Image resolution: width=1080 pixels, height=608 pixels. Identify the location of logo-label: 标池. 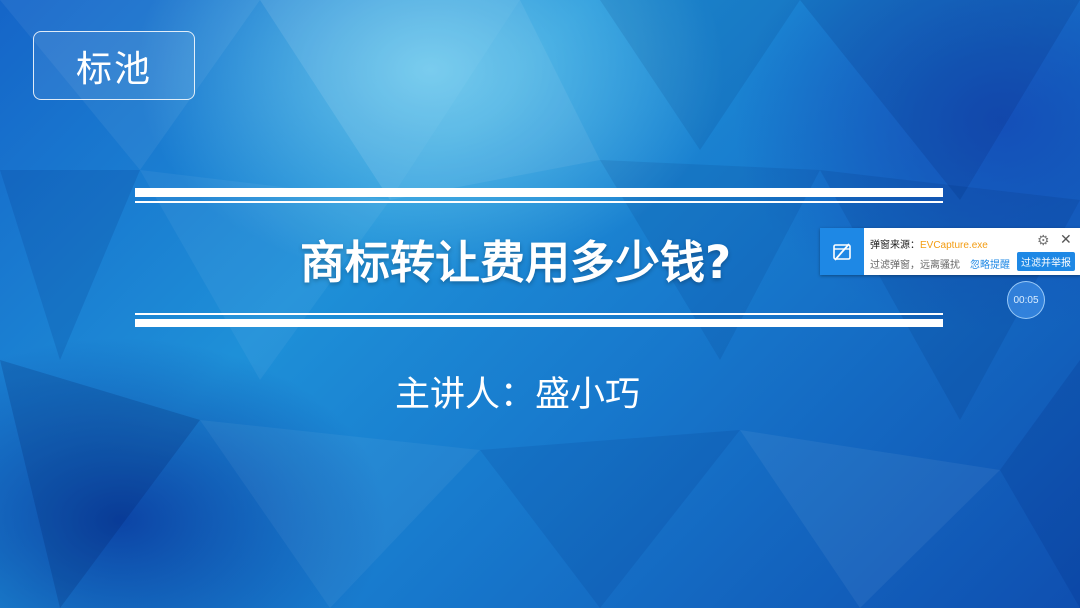
(113, 69).